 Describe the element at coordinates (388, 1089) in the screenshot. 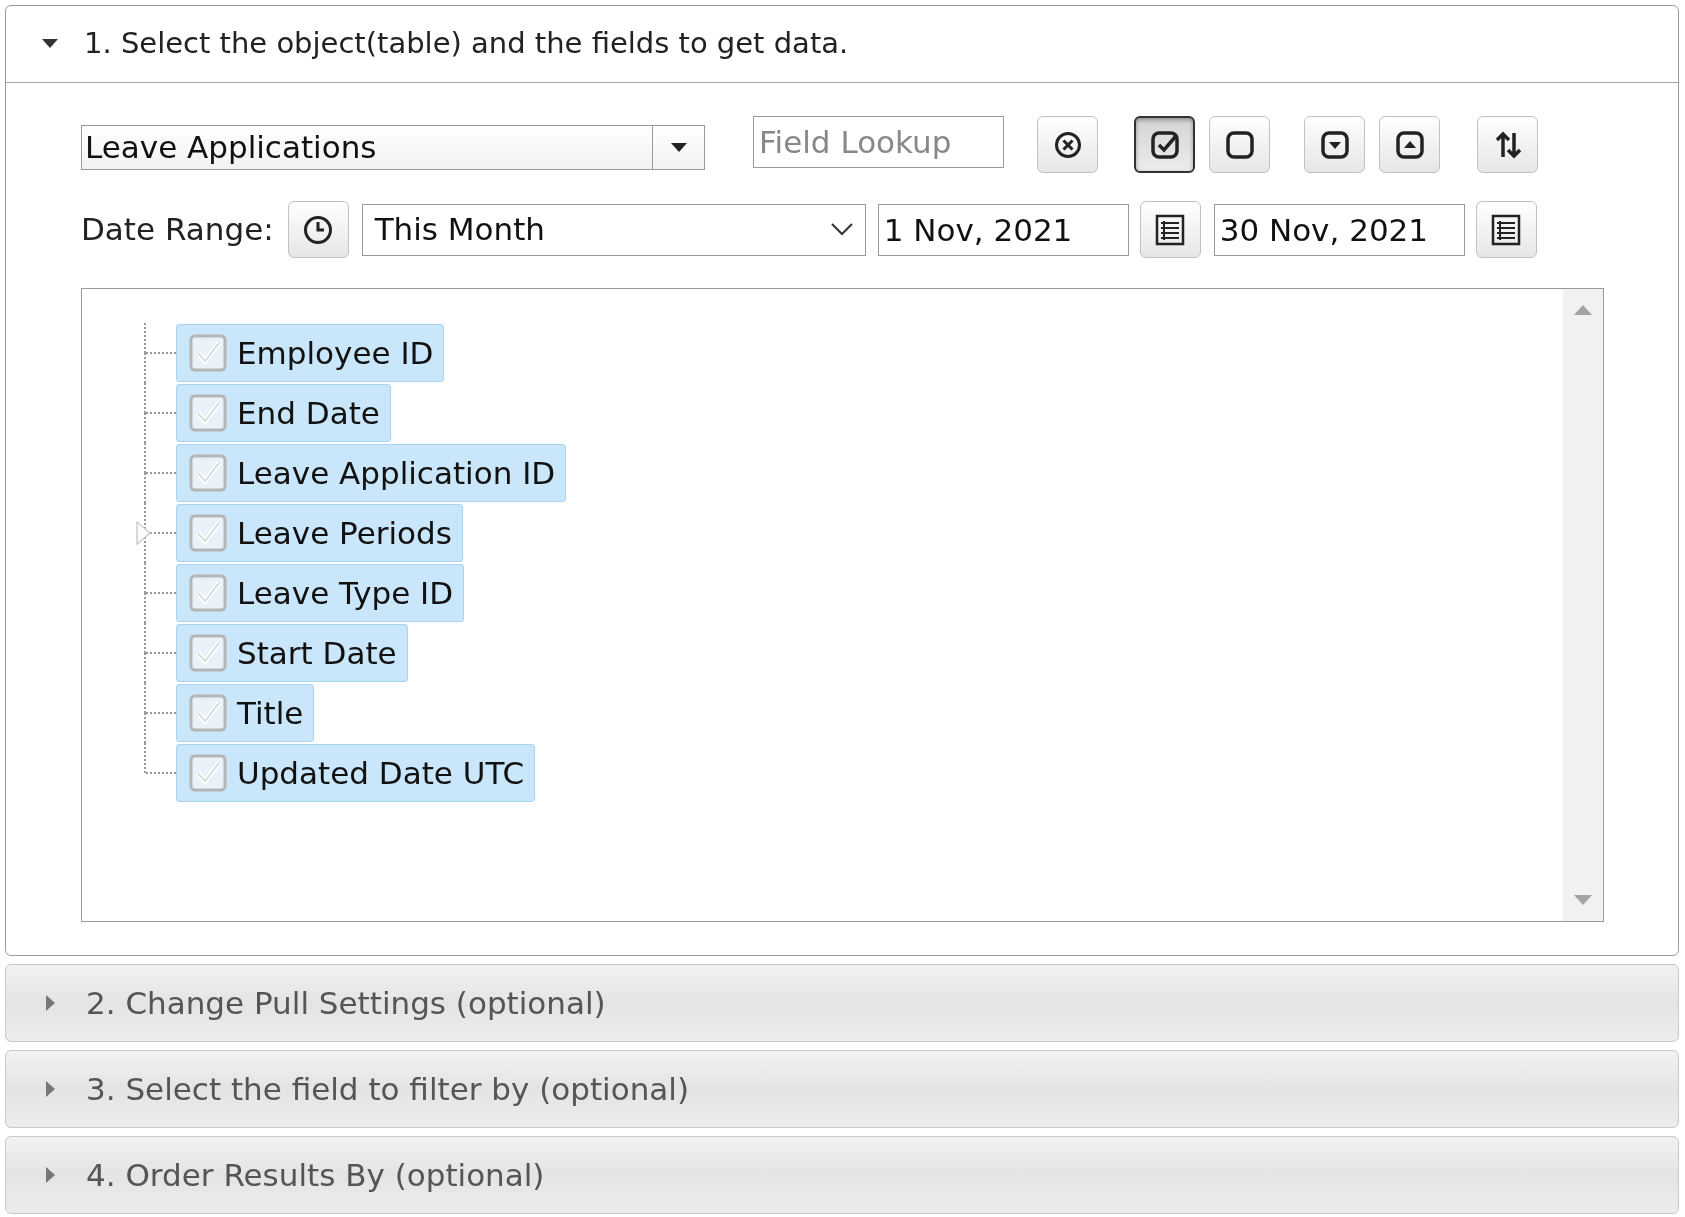

I see `section-title: 3. Select the field to filter by (optional)` at that location.